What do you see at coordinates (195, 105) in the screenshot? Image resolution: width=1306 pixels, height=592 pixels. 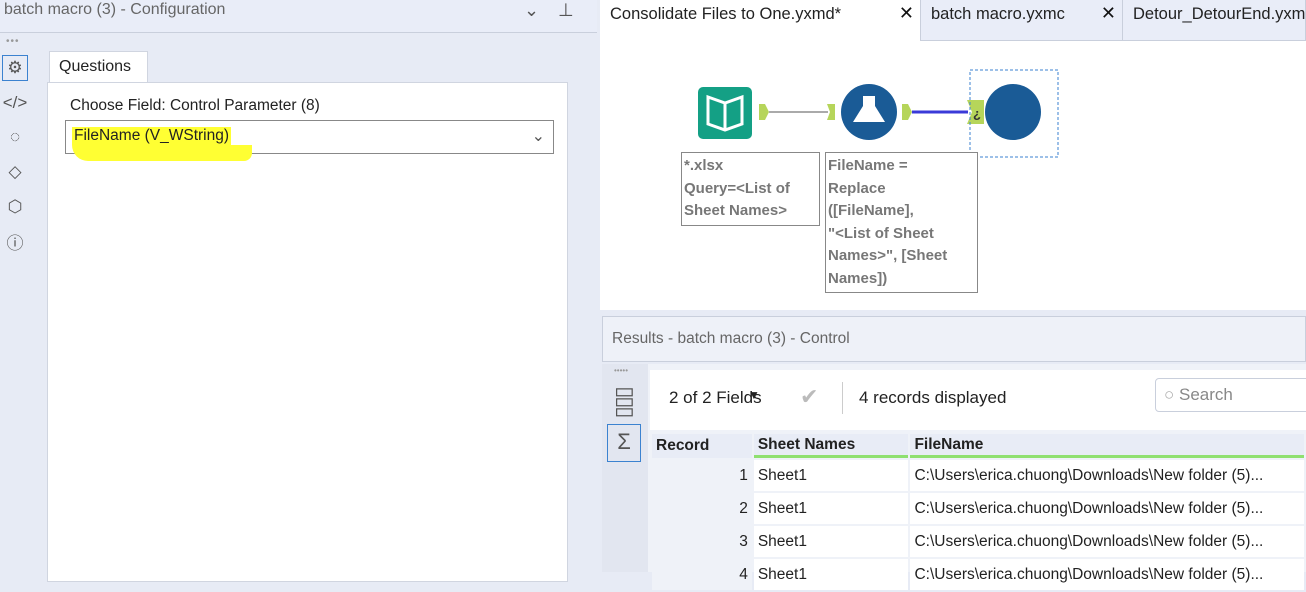 I see `field-label: Choose Field: Control Parameter (8)` at bounding box center [195, 105].